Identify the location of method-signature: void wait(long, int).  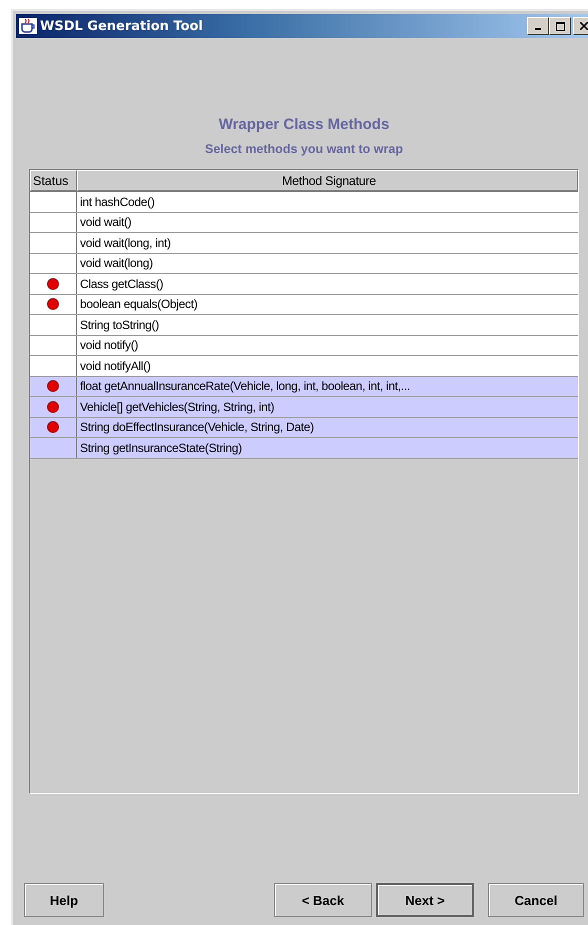
(125, 243).